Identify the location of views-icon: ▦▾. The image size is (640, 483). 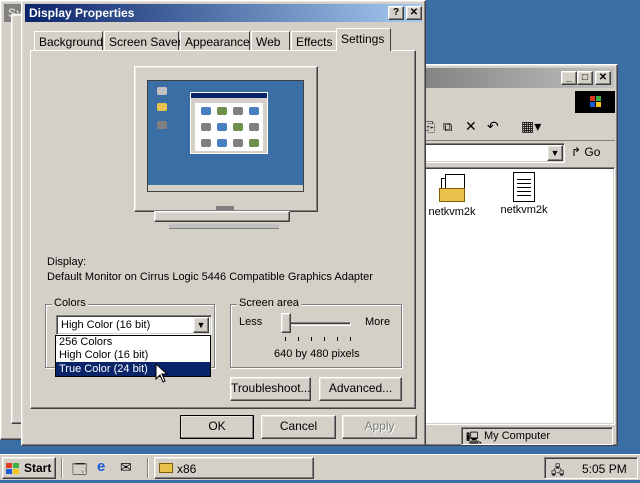
(531, 126).